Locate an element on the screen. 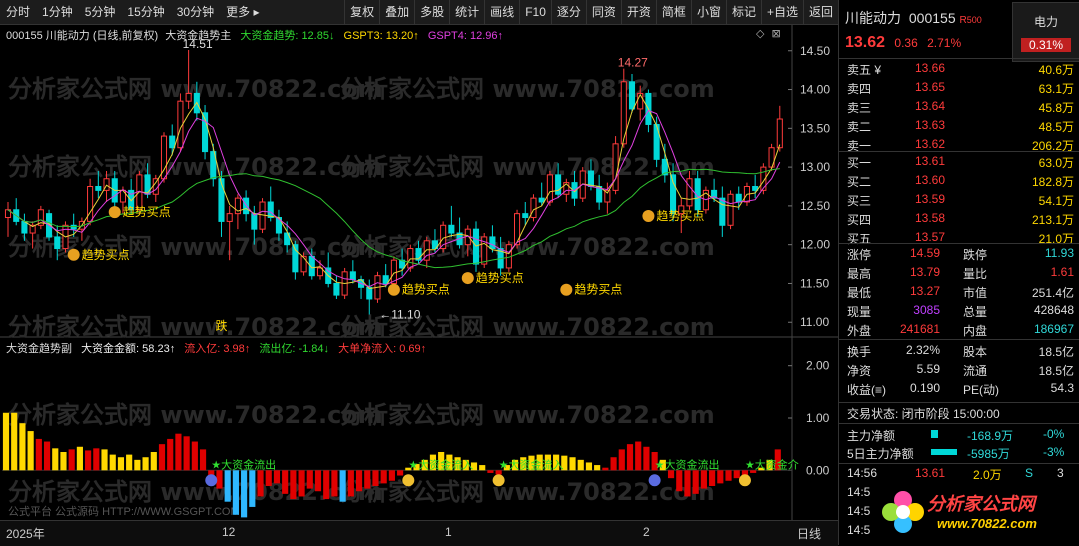  stat-row-4: 外盘 241681 内盘 186967 is located at coordinates (959, 329).